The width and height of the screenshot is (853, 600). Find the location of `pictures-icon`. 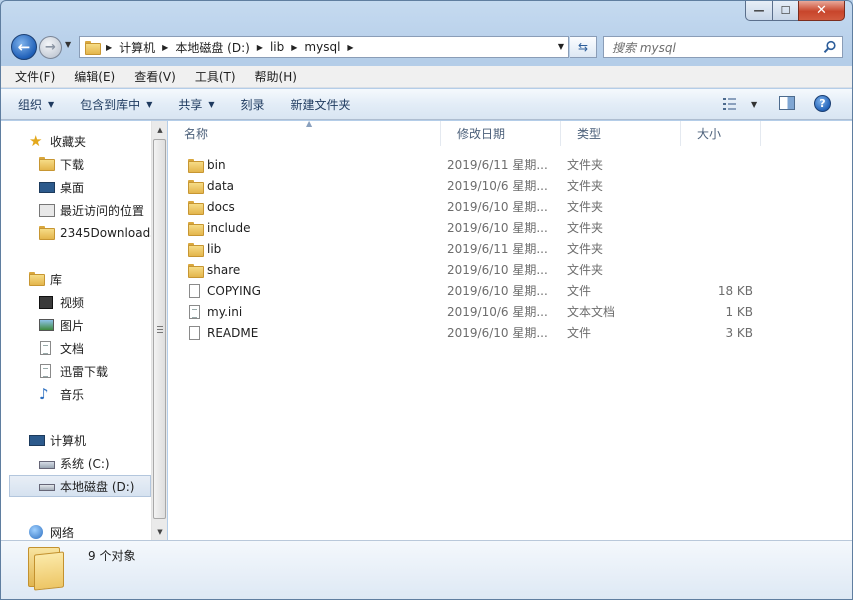

pictures-icon is located at coordinates (46, 325).